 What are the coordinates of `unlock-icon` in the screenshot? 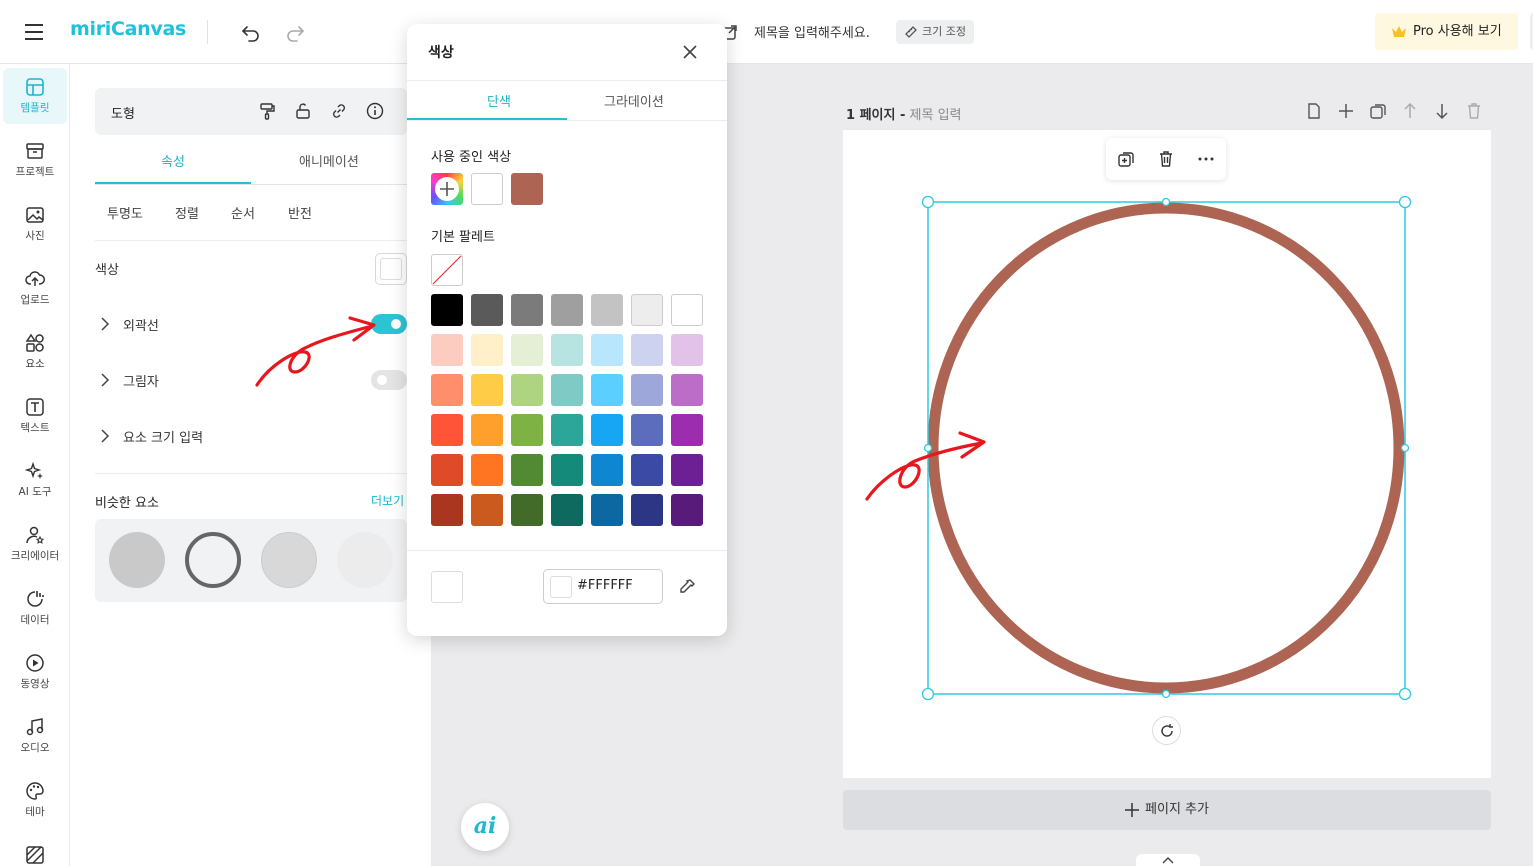 It's located at (303, 111).